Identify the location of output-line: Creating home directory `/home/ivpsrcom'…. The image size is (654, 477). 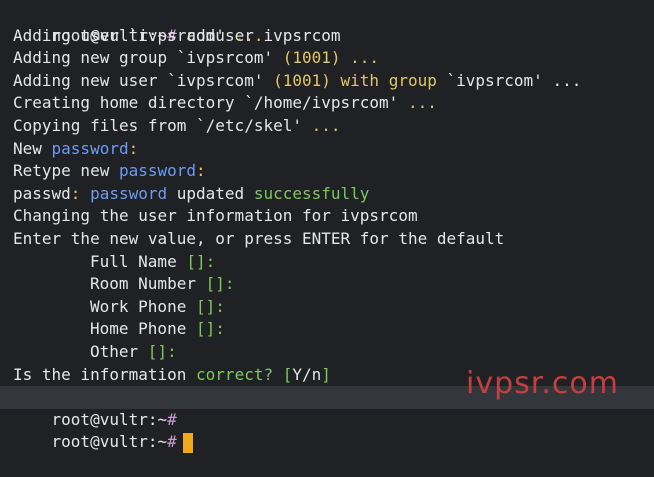
(225, 103).